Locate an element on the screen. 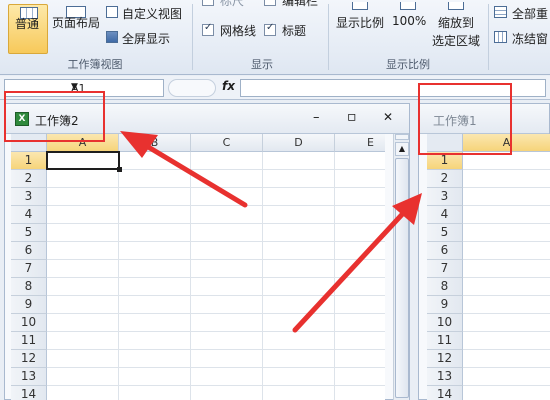 The width and height of the screenshot is (550, 400). annotation-arrow-right is located at coordinates (351, 269).